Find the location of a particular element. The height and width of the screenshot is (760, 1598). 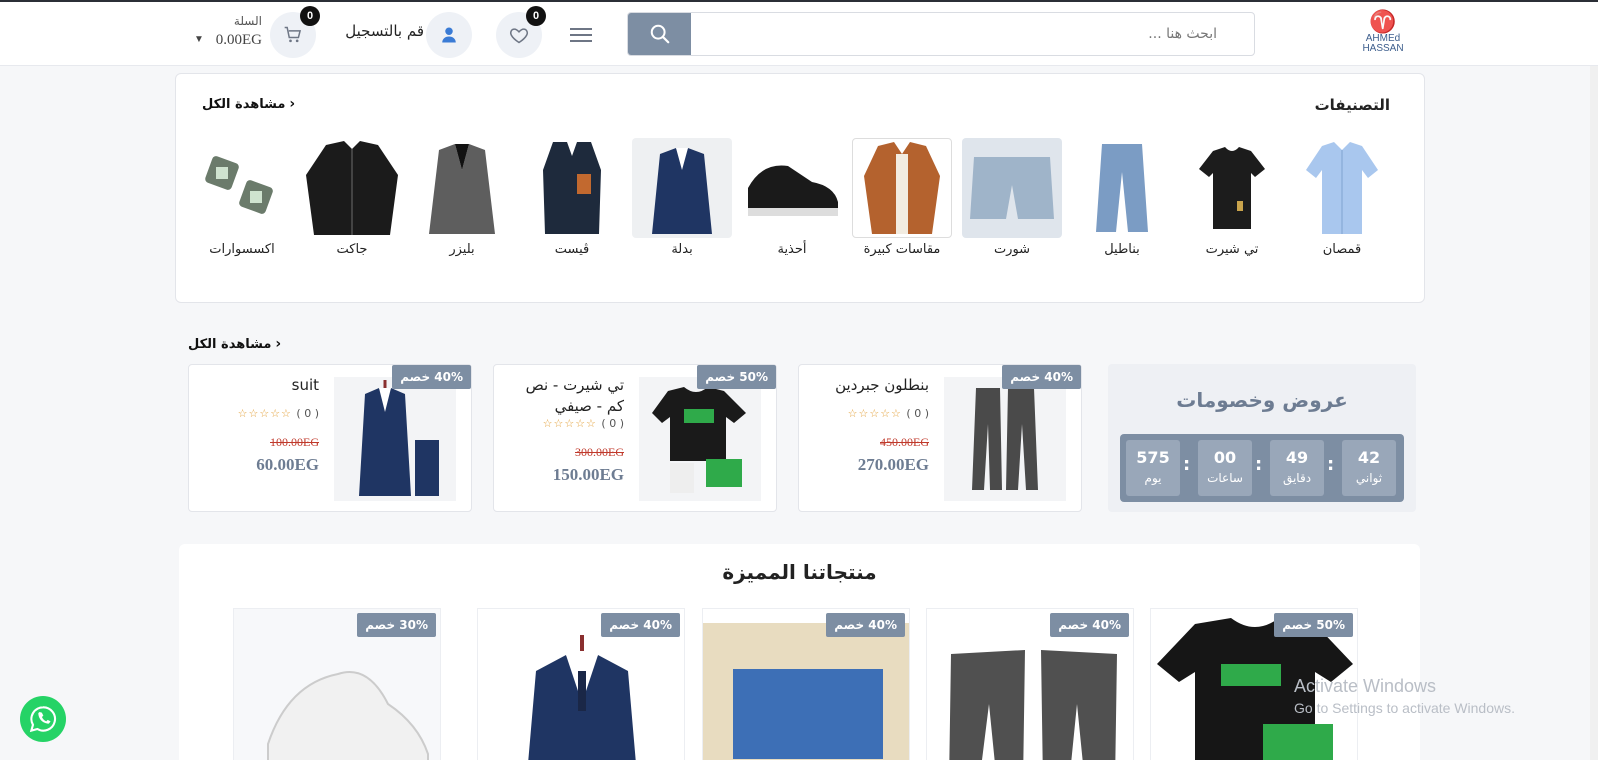

category-item-accessories: اكسسوارات is located at coordinates (242, 197).